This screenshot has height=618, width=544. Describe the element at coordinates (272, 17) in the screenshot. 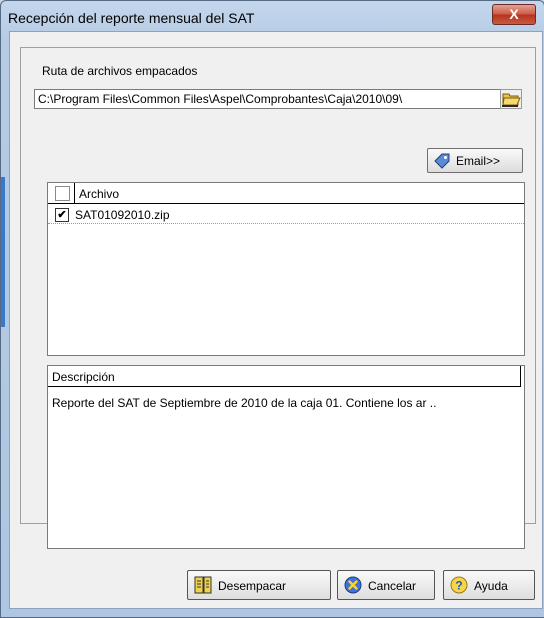

I see `title-bar: Recepción del reporte mensual del SAT X` at that location.